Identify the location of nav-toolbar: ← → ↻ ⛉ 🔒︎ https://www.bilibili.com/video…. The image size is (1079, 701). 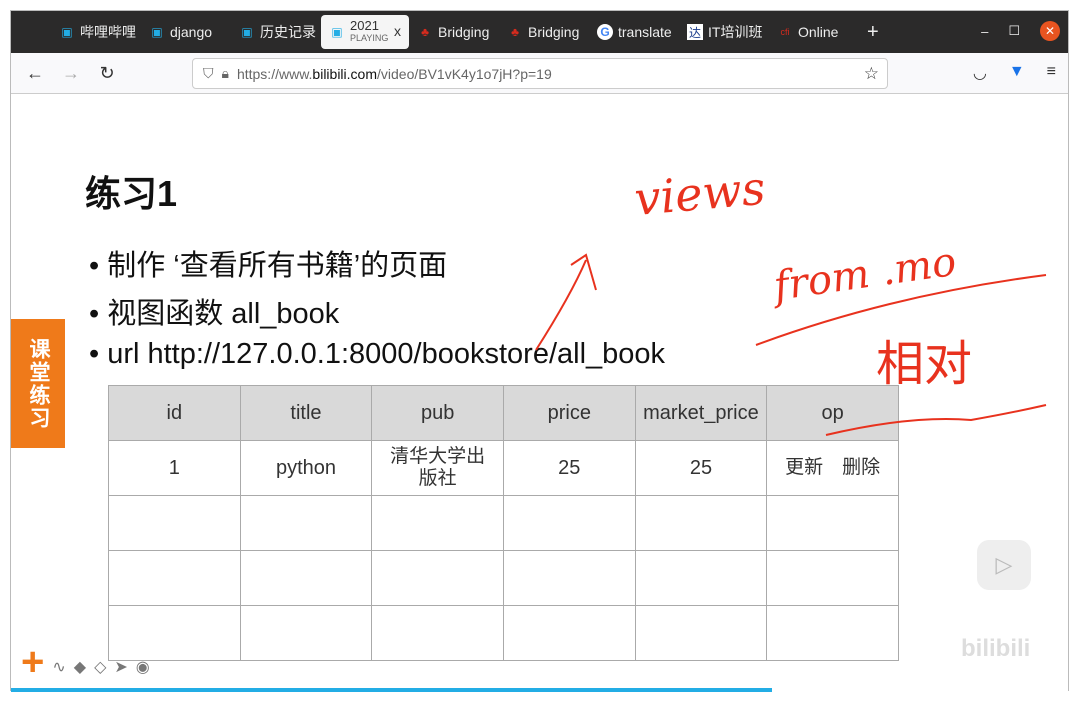
(539, 73).